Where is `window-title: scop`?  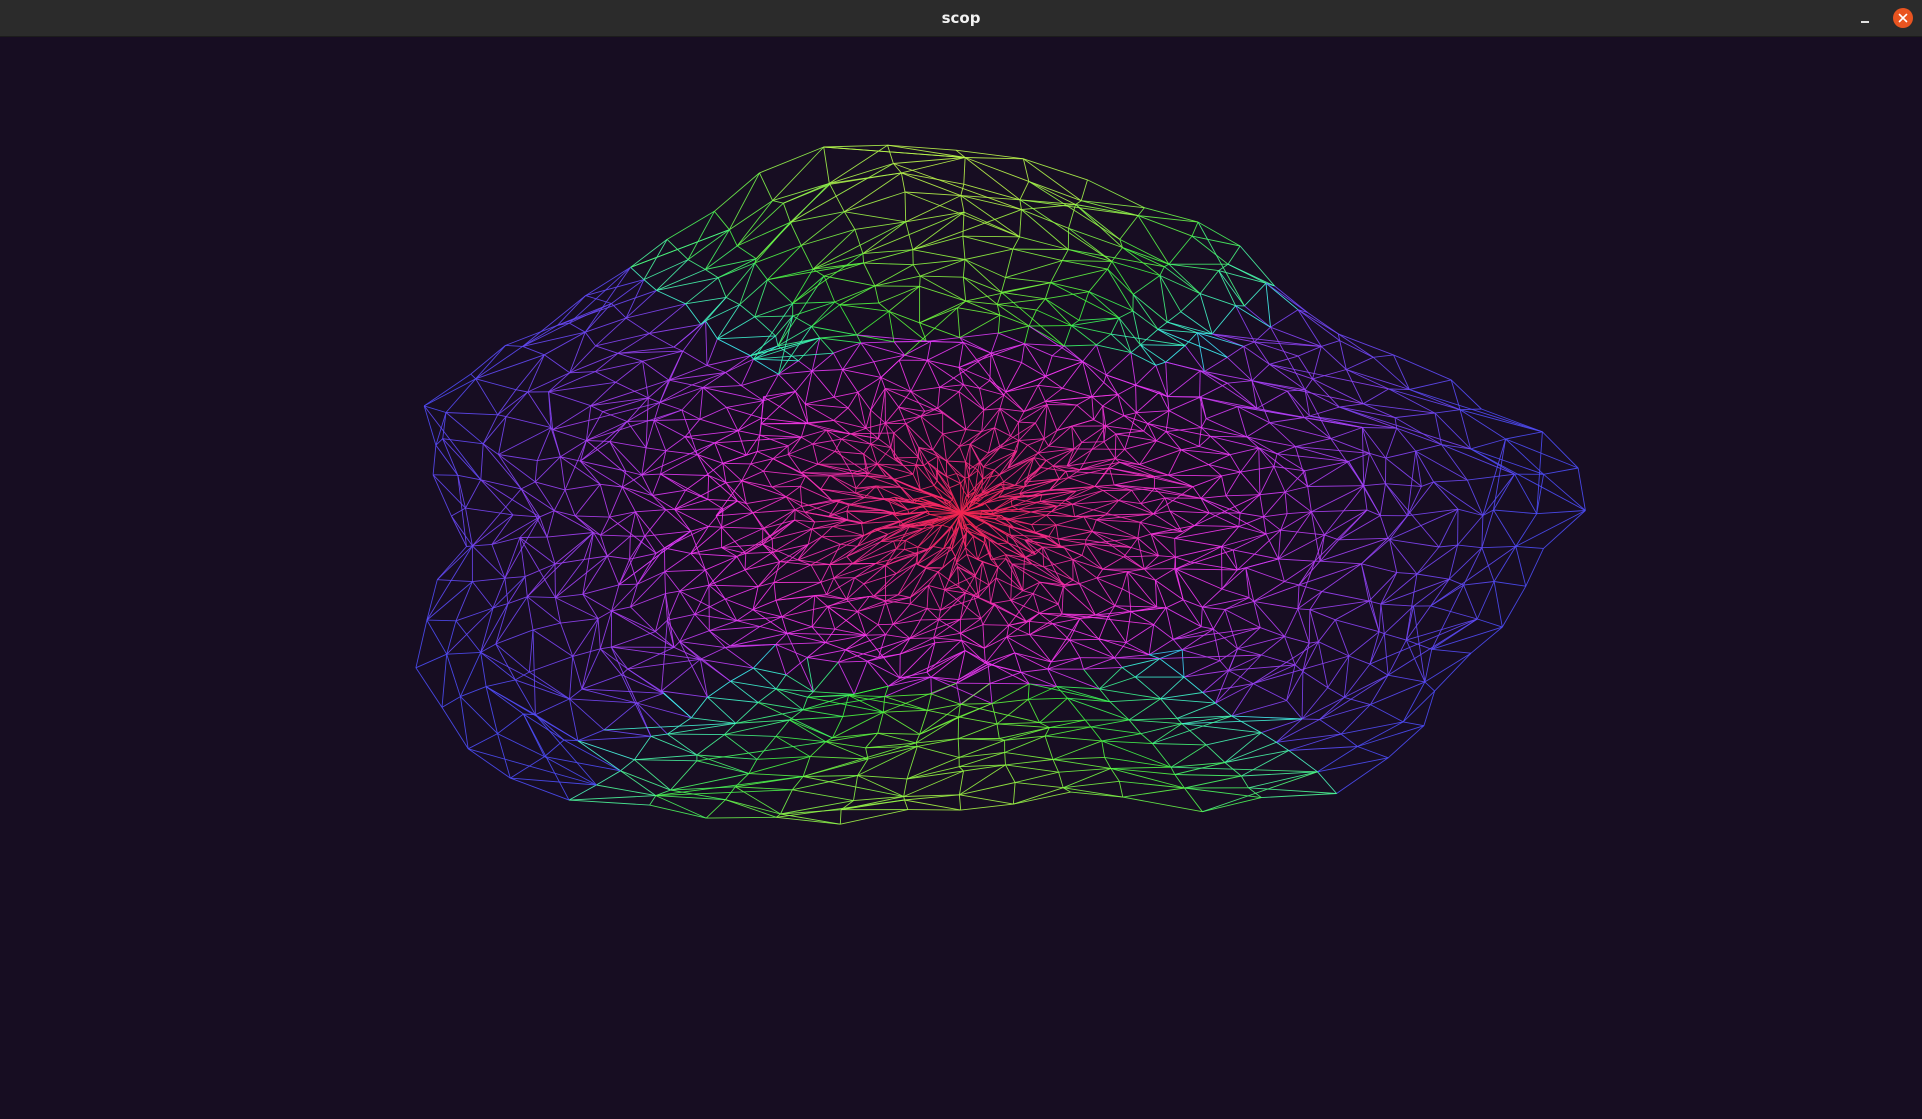
window-title: scop is located at coordinates (961, 18).